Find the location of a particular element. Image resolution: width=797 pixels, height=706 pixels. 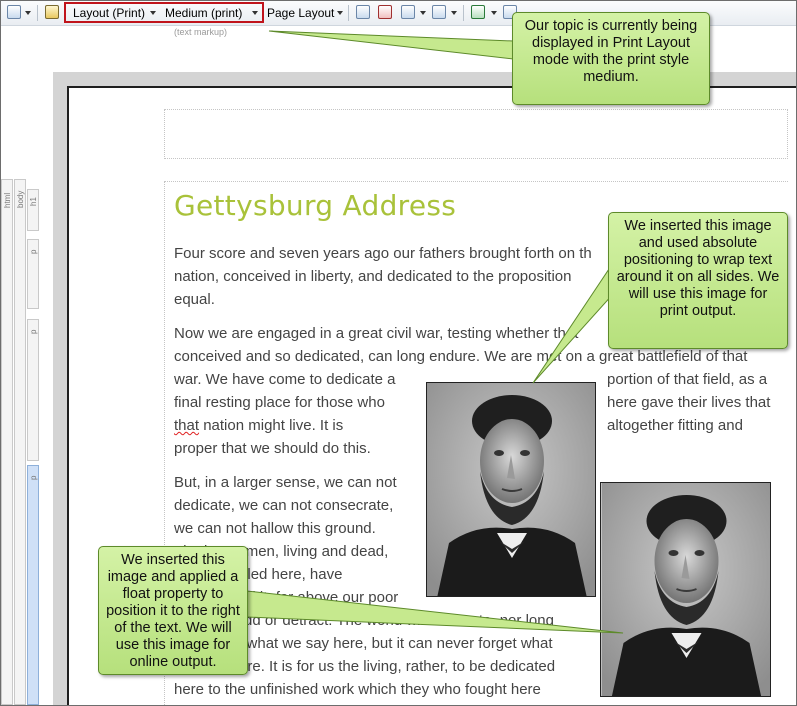

structure-bar-h1: h1 is located at coordinates (33, 210).